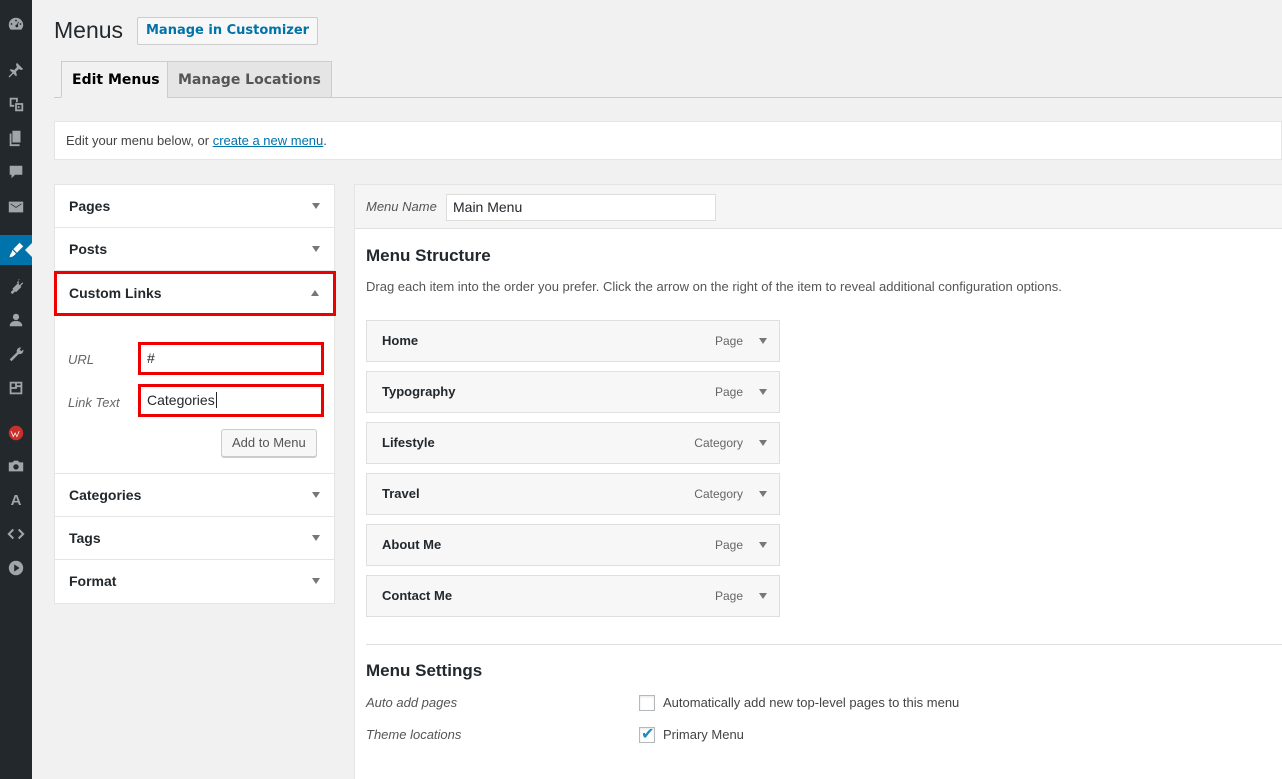 The image size is (1282, 779). What do you see at coordinates (139, 140) in the screenshot?
I see `notice-prefix: Edit your menu below, or` at bounding box center [139, 140].